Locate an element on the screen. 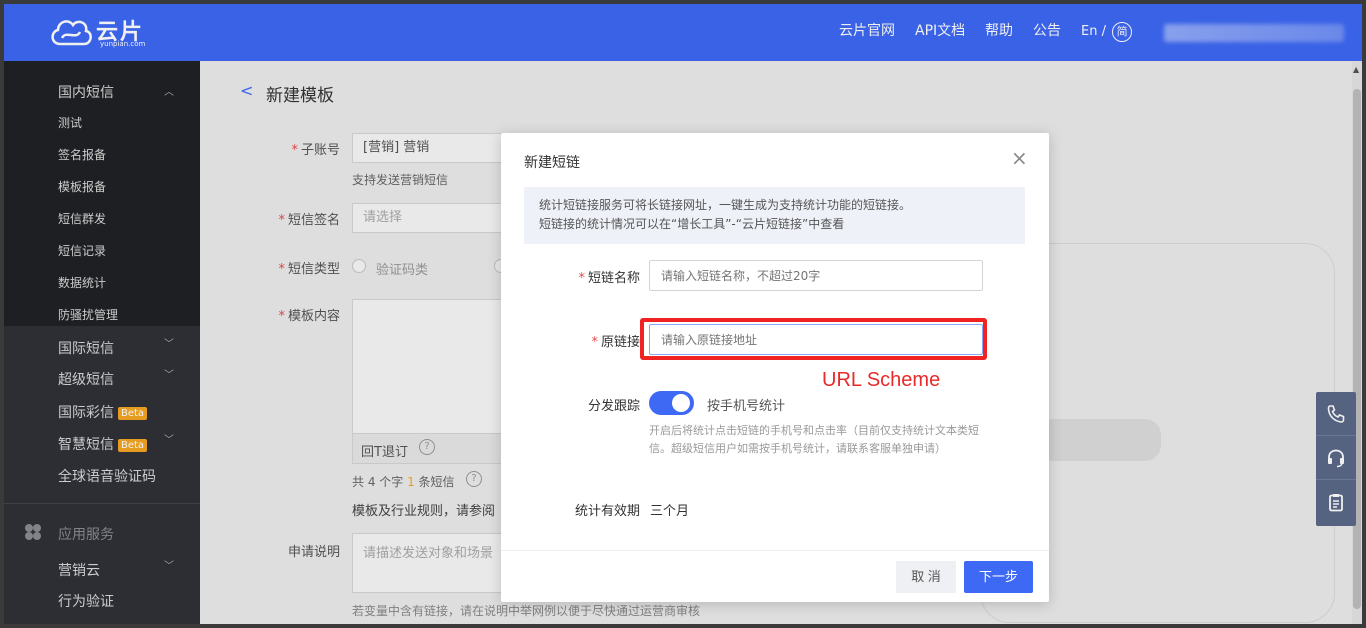 This screenshot has width=1366, height=628. cancel-button: 取 消 is located at coordinates (926, 577).